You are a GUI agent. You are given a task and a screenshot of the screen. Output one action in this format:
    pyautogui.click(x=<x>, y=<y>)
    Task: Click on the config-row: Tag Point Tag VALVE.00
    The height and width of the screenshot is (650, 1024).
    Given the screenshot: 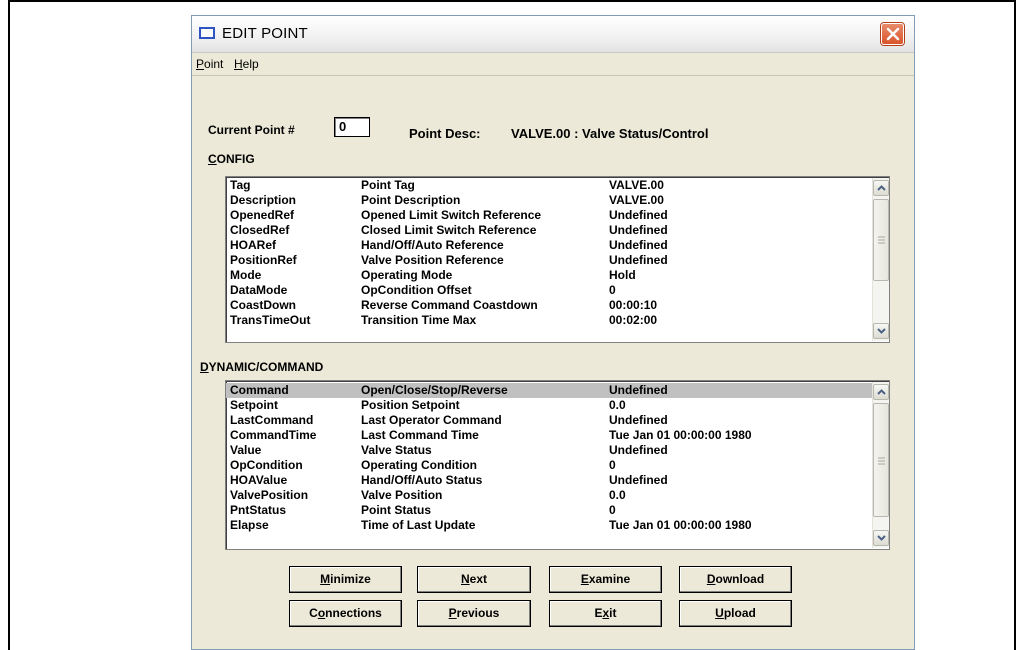 What is the action you would take?
    pyautogui.click(x=549, y=185)
    